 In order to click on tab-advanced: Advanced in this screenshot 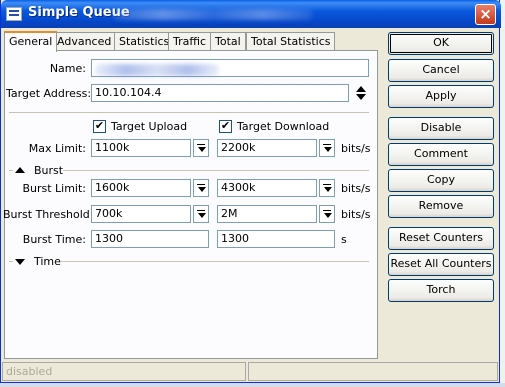, I will do `click(84, 41)`.